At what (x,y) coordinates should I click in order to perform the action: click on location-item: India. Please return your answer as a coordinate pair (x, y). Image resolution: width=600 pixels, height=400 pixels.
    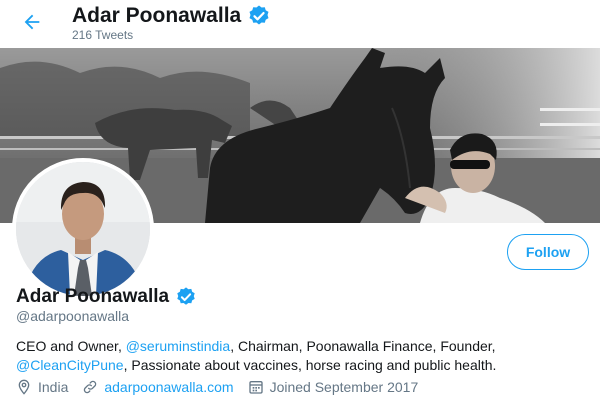
    Looking at the image, I should click on (42, 387).